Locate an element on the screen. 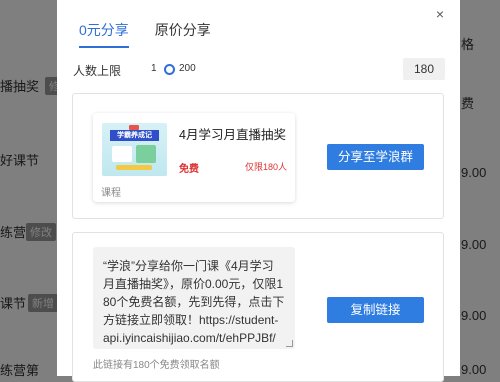  copy-link-button: 复制链接 is located at coordinates (375, 310).